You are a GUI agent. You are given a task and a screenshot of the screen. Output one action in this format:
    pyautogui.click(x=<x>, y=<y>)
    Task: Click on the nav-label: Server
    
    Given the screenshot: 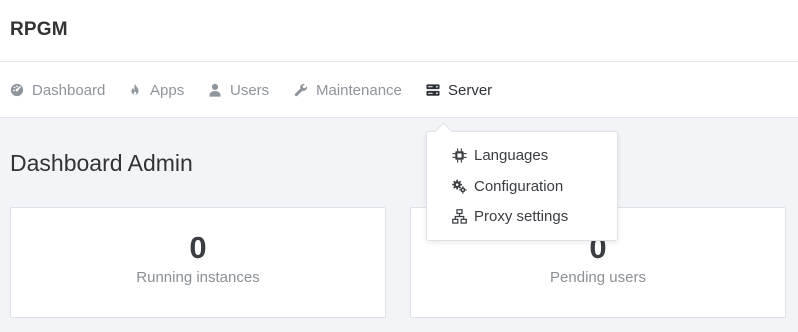 What is the action you would take?
    pyautogui.click(x=470, y=90)
    